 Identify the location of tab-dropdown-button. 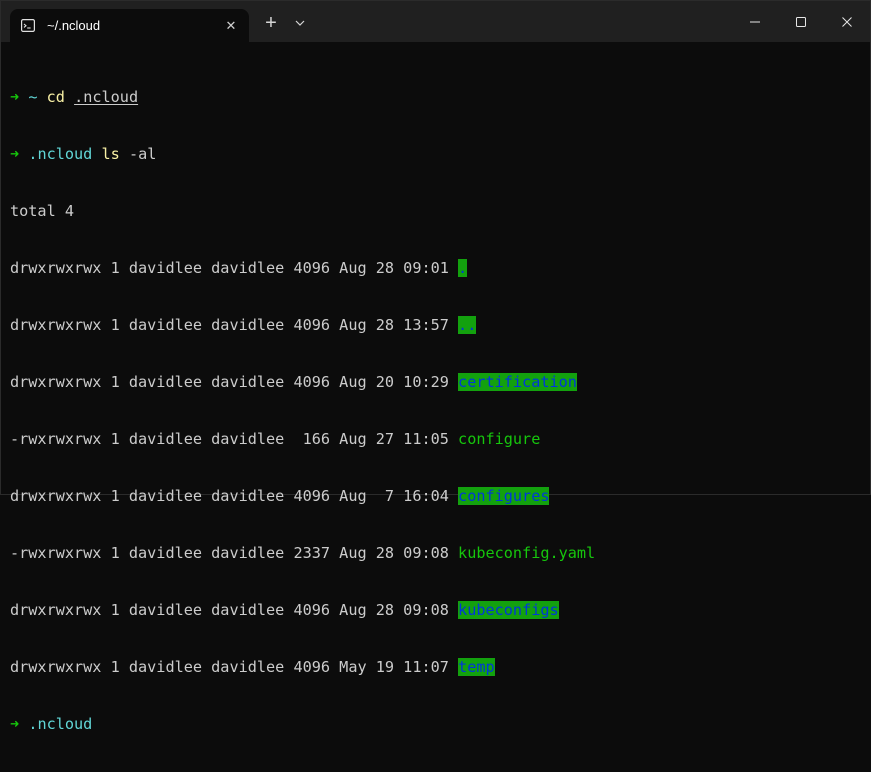
(300, 23).